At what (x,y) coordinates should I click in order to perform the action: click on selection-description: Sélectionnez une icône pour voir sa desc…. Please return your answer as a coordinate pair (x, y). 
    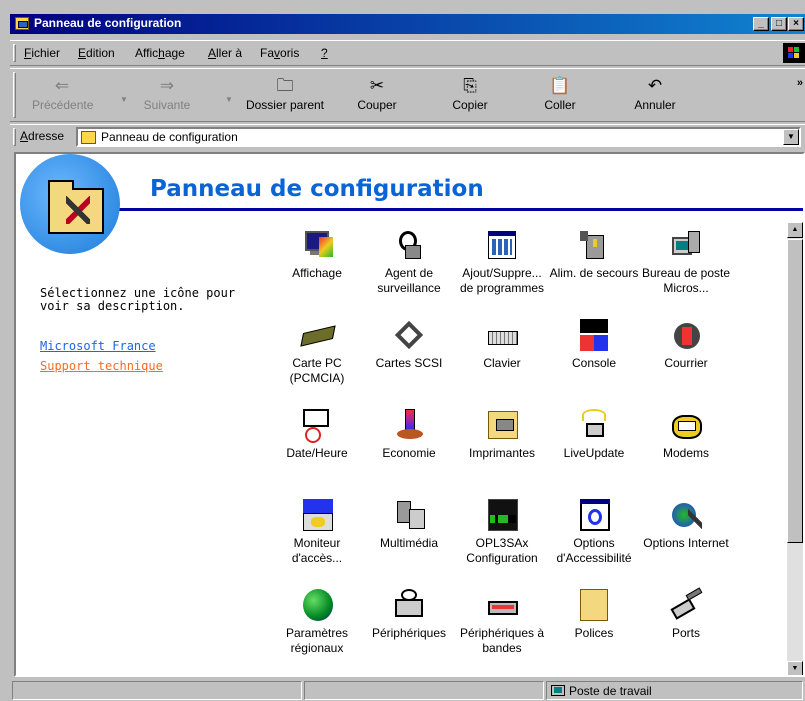
    Looking at the image, I should click on (138, 299).